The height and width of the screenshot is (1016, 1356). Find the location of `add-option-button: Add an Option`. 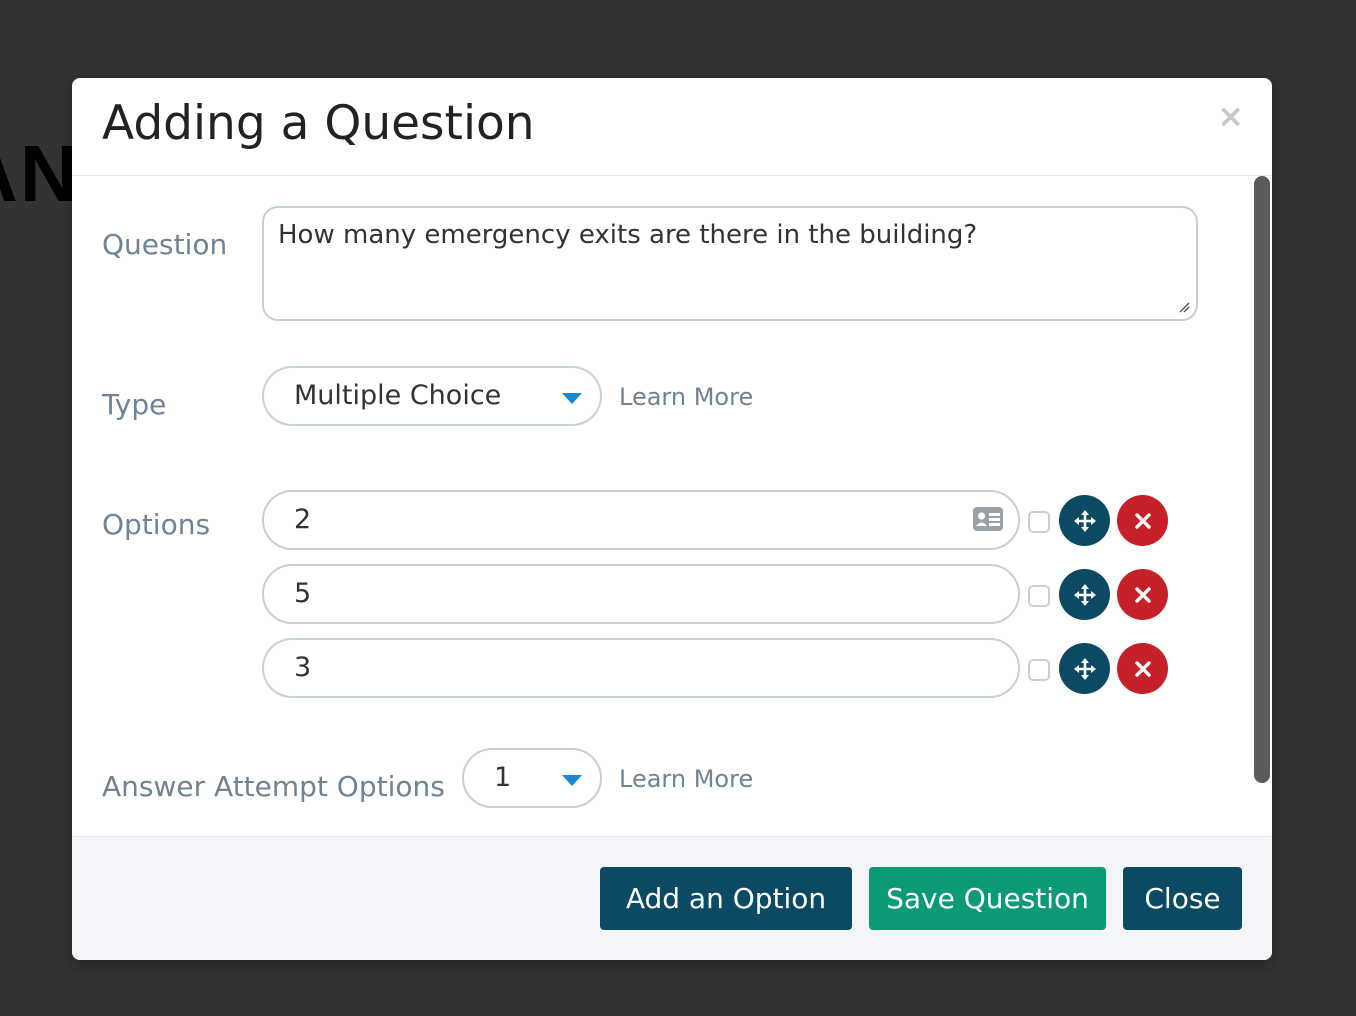

add-option-button: Add an Option is located at coordinates (726, 898).